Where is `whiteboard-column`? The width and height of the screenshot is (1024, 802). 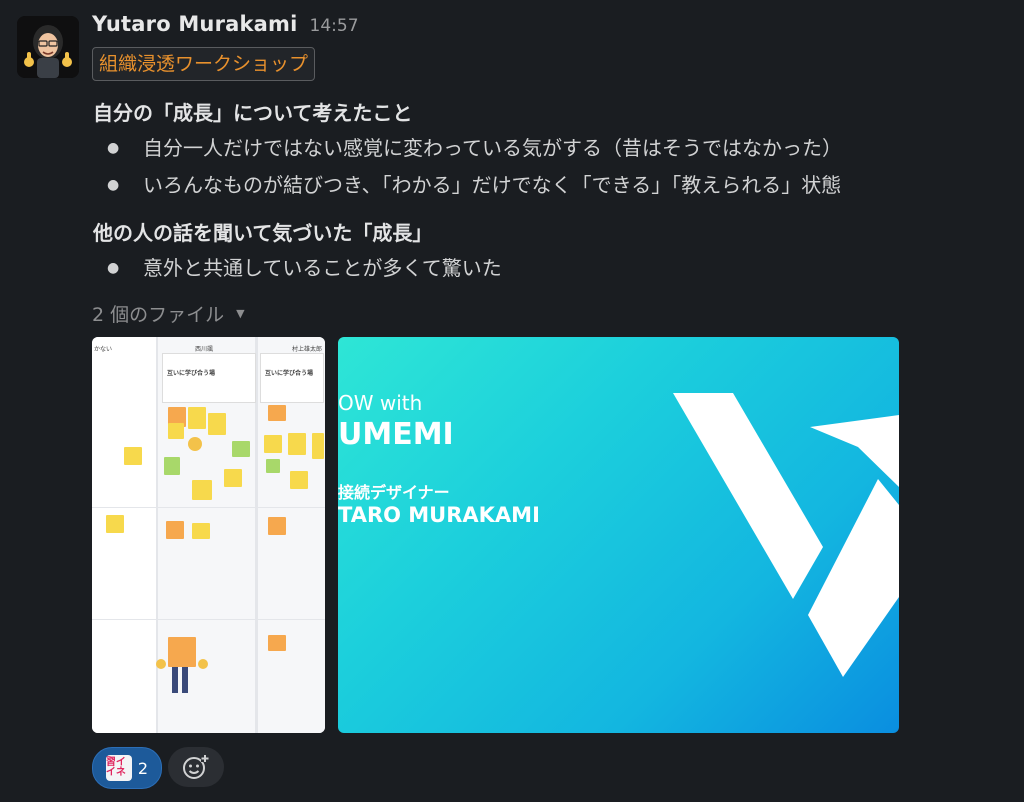
whiteboard-column is located at coordinates (124, 535).